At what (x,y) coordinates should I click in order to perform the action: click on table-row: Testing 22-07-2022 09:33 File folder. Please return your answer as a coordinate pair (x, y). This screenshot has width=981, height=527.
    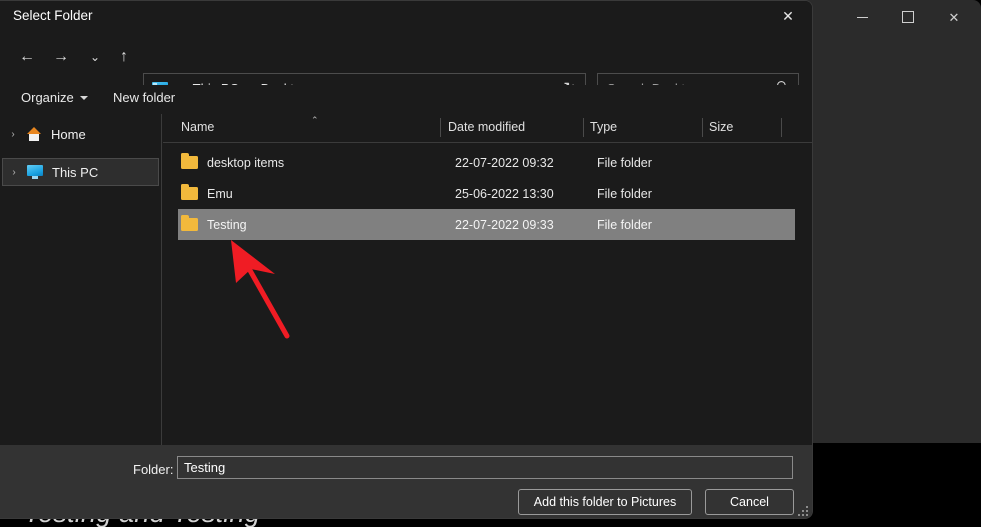
    Looking at the image, I should click on (486, 224).